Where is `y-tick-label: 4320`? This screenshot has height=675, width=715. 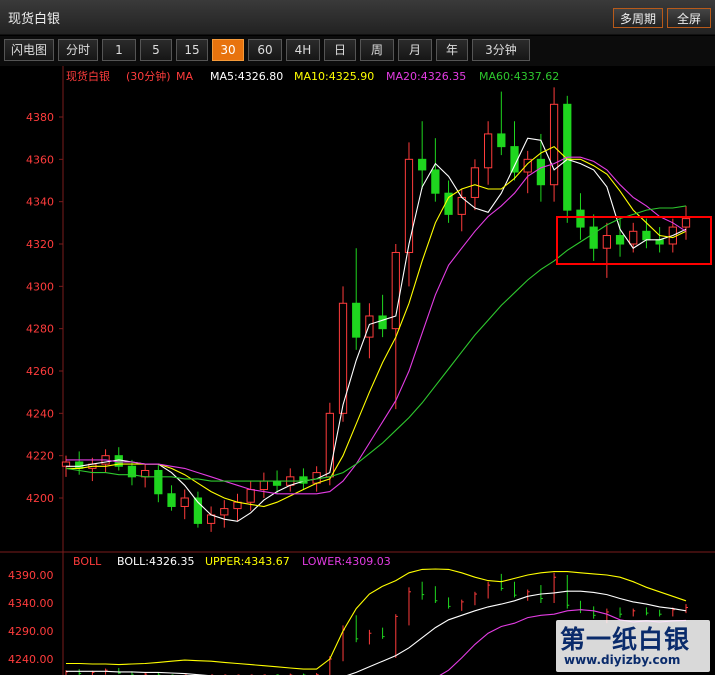
y-tick-label: 4320 is located at coordinates (40, 244).